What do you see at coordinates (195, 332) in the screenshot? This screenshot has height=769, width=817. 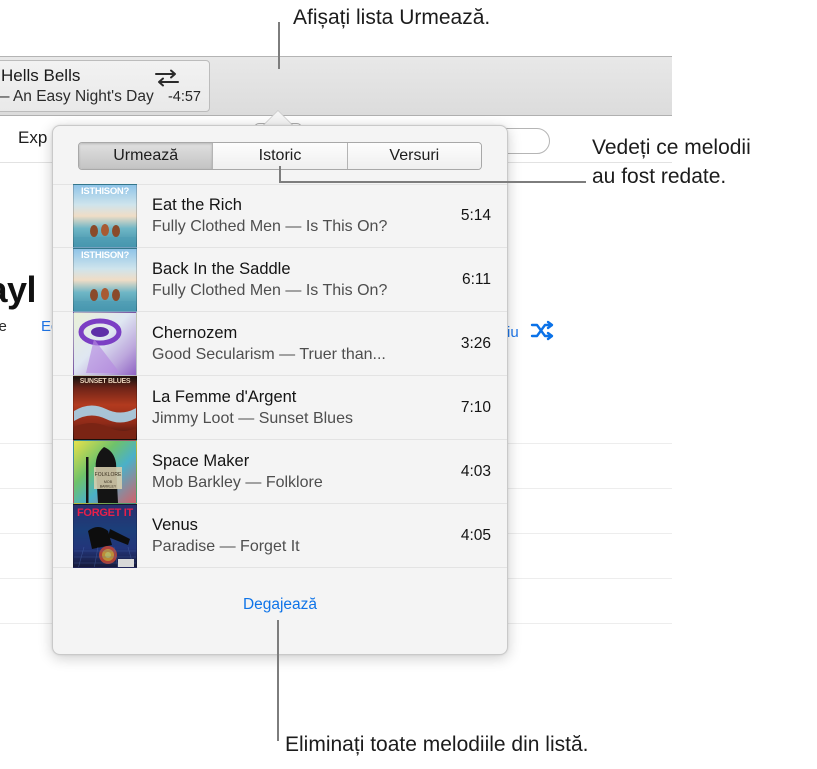 I see `track-title: Chernozem` at bounding box center [195, 332].